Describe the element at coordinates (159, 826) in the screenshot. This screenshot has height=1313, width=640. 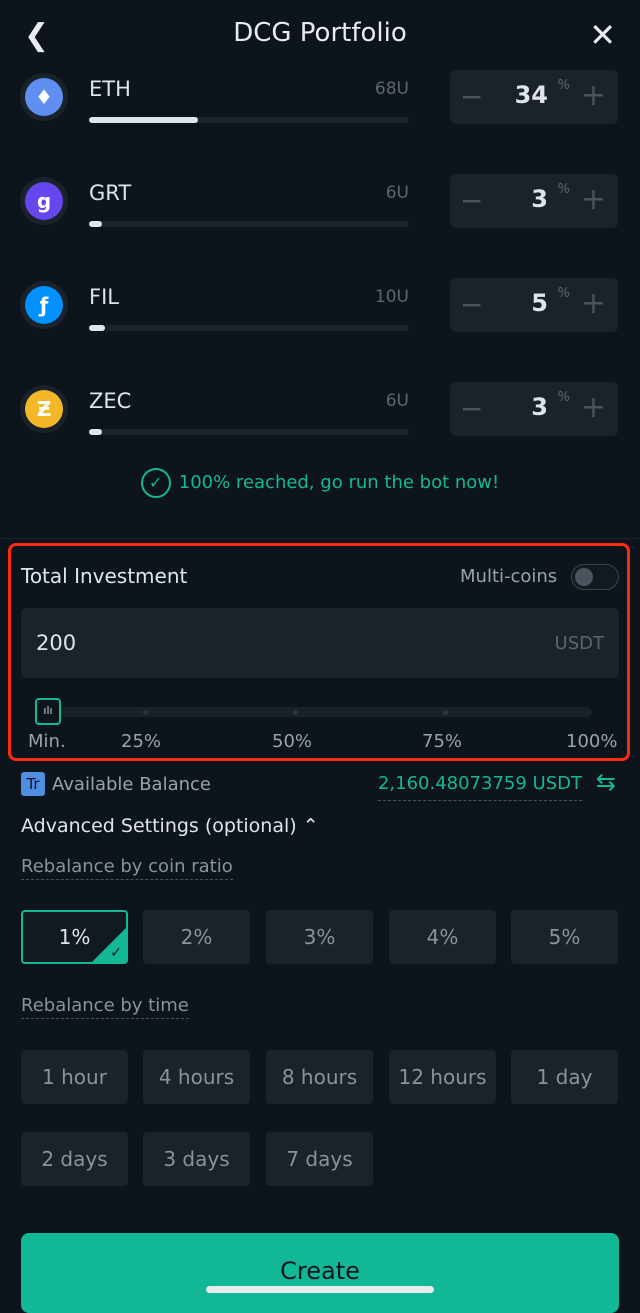
I see `advanced-settings-label: Advanced Settings (optional)` at that location.